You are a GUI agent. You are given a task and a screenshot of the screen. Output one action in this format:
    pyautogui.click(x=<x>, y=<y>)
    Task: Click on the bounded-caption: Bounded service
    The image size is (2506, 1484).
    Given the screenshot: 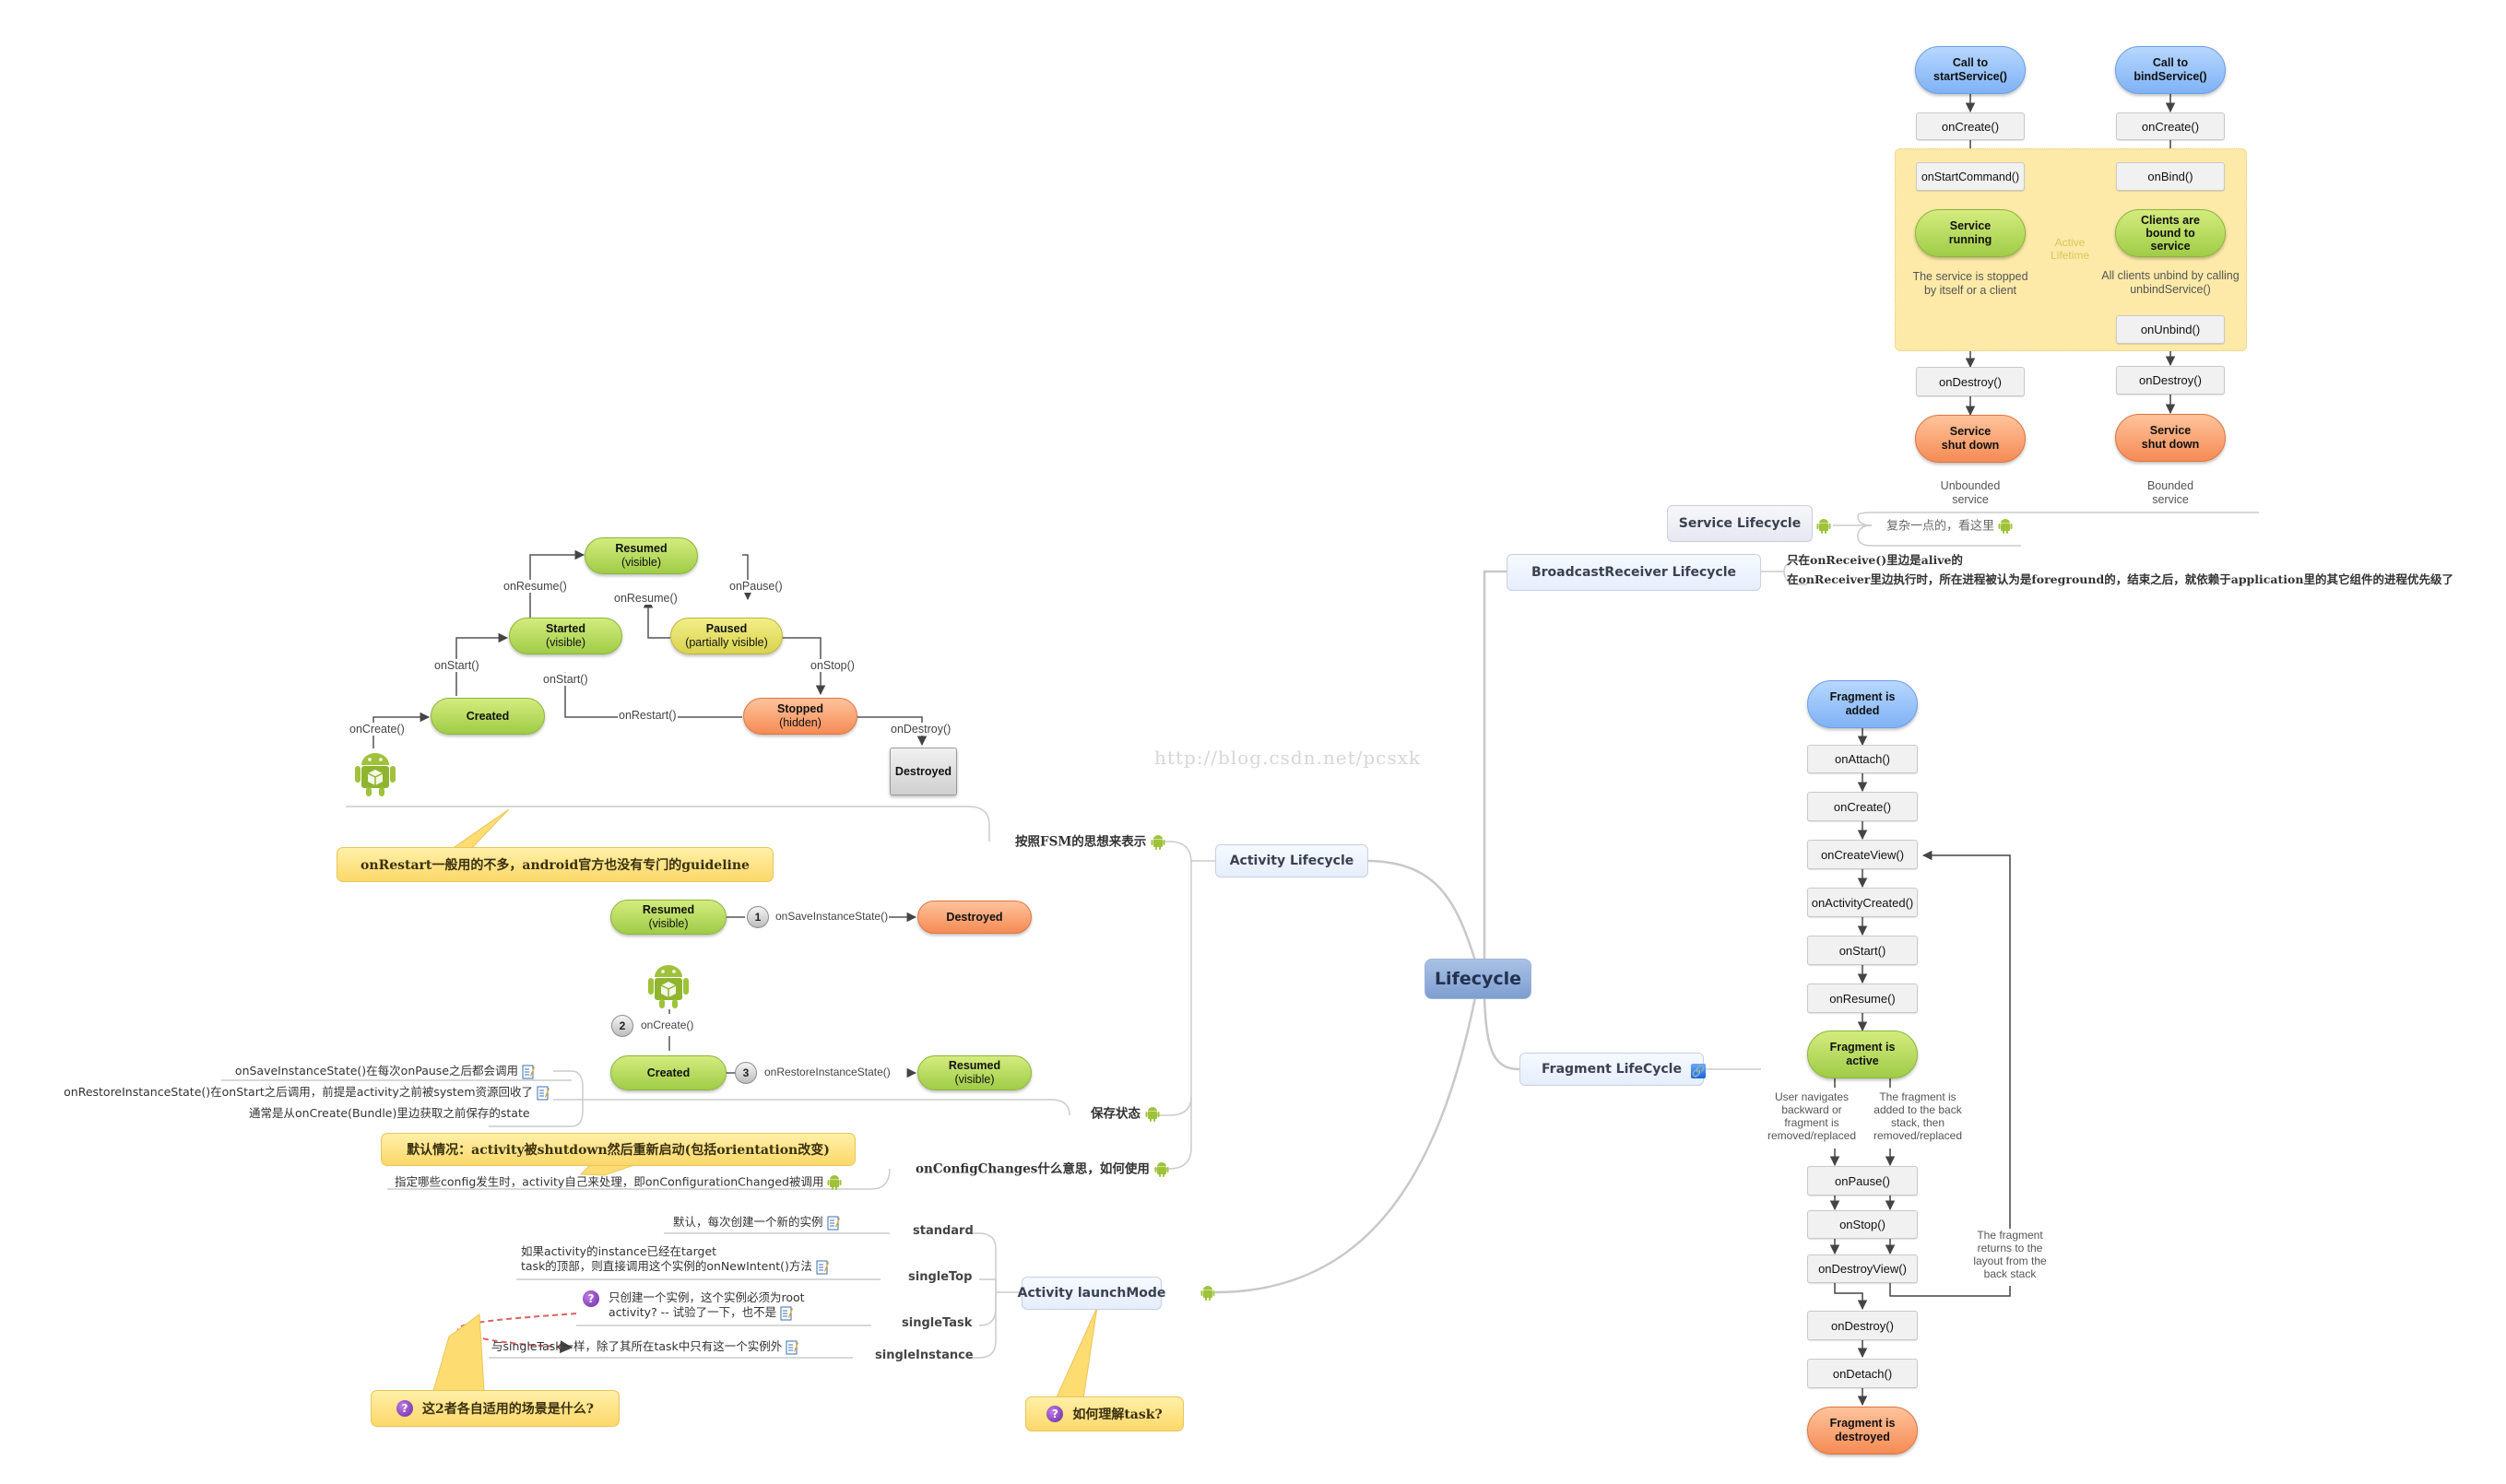 What is the action you would take?
    pyautogui.click(x=2170, y=493)
    